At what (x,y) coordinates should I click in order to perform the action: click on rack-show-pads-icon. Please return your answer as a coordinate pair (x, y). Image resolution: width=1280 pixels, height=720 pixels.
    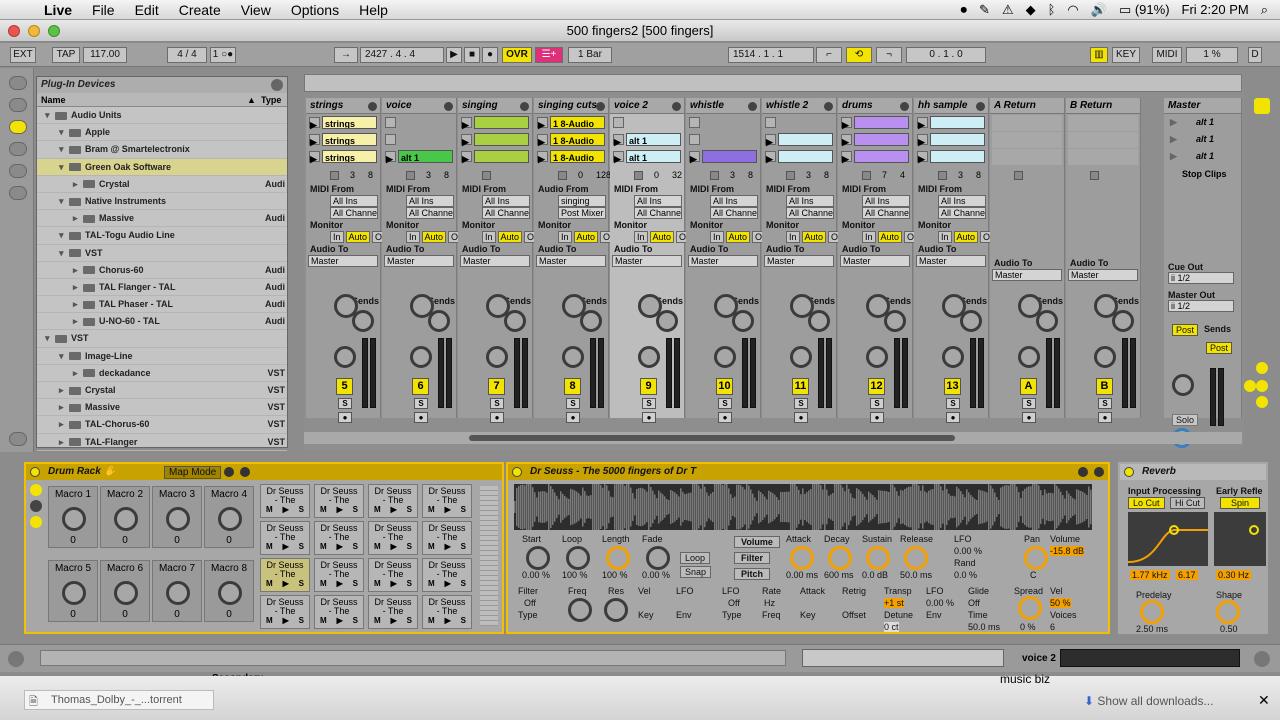
    Looking at the image, I should click on (36, 522).